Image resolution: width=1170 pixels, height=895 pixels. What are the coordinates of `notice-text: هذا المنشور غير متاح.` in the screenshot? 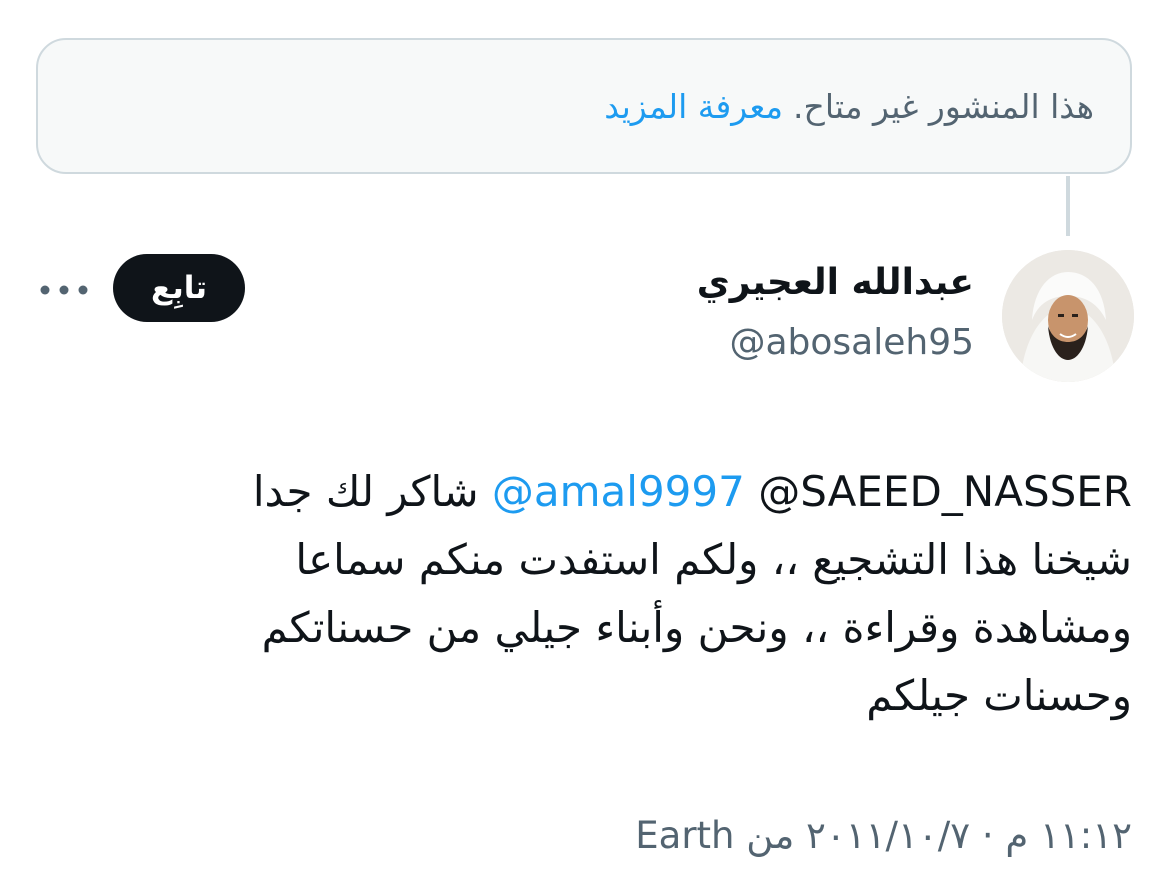 It's located at (943, 106).